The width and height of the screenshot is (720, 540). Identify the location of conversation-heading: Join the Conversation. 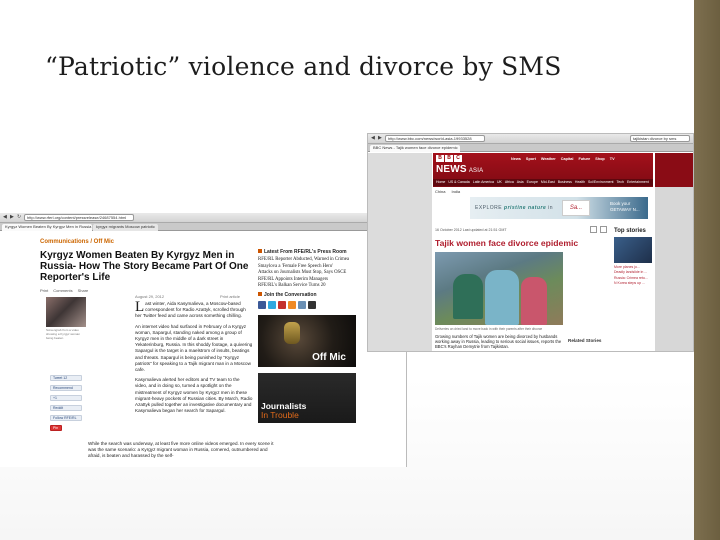
(308, 294).